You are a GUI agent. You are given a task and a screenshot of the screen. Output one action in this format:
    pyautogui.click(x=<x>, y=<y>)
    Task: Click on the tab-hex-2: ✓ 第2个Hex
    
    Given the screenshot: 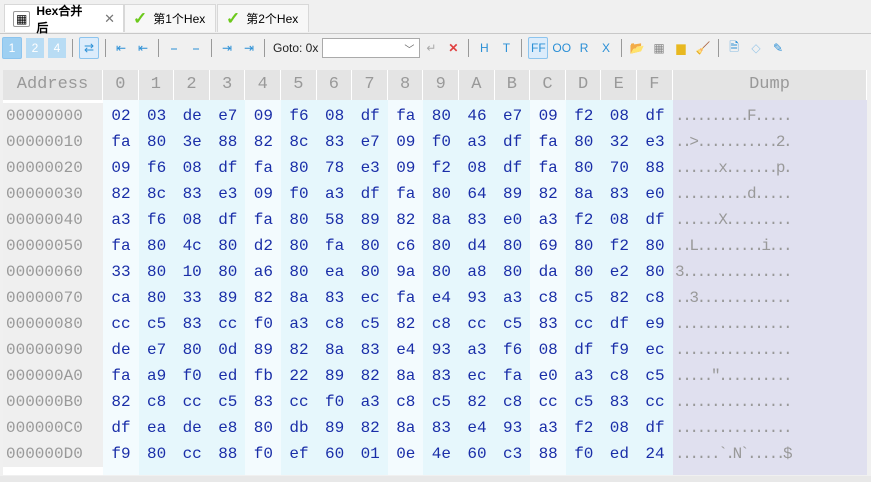 What is the action you would take?
    pyautogui.click(x=263, y=18)
    